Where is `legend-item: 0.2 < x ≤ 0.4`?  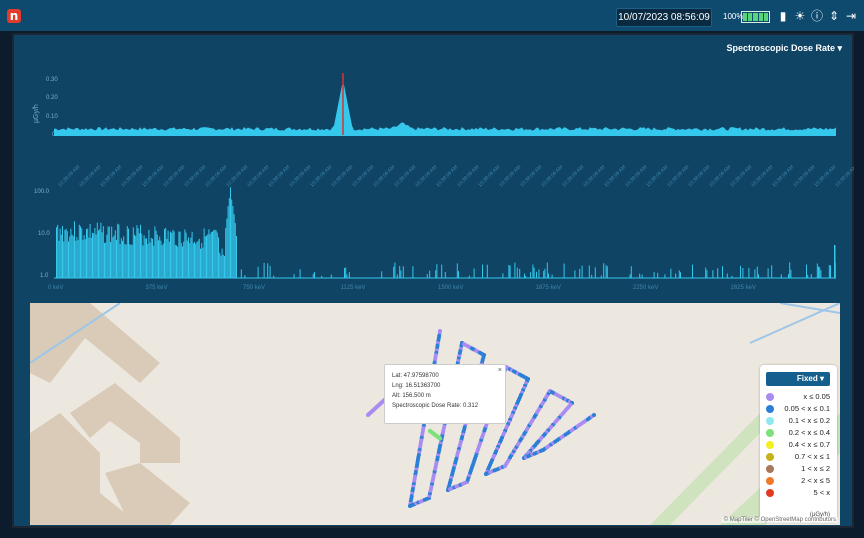
legend-item: 0.2 < x ≤ 0.4 is located at coordinates (798, 433).